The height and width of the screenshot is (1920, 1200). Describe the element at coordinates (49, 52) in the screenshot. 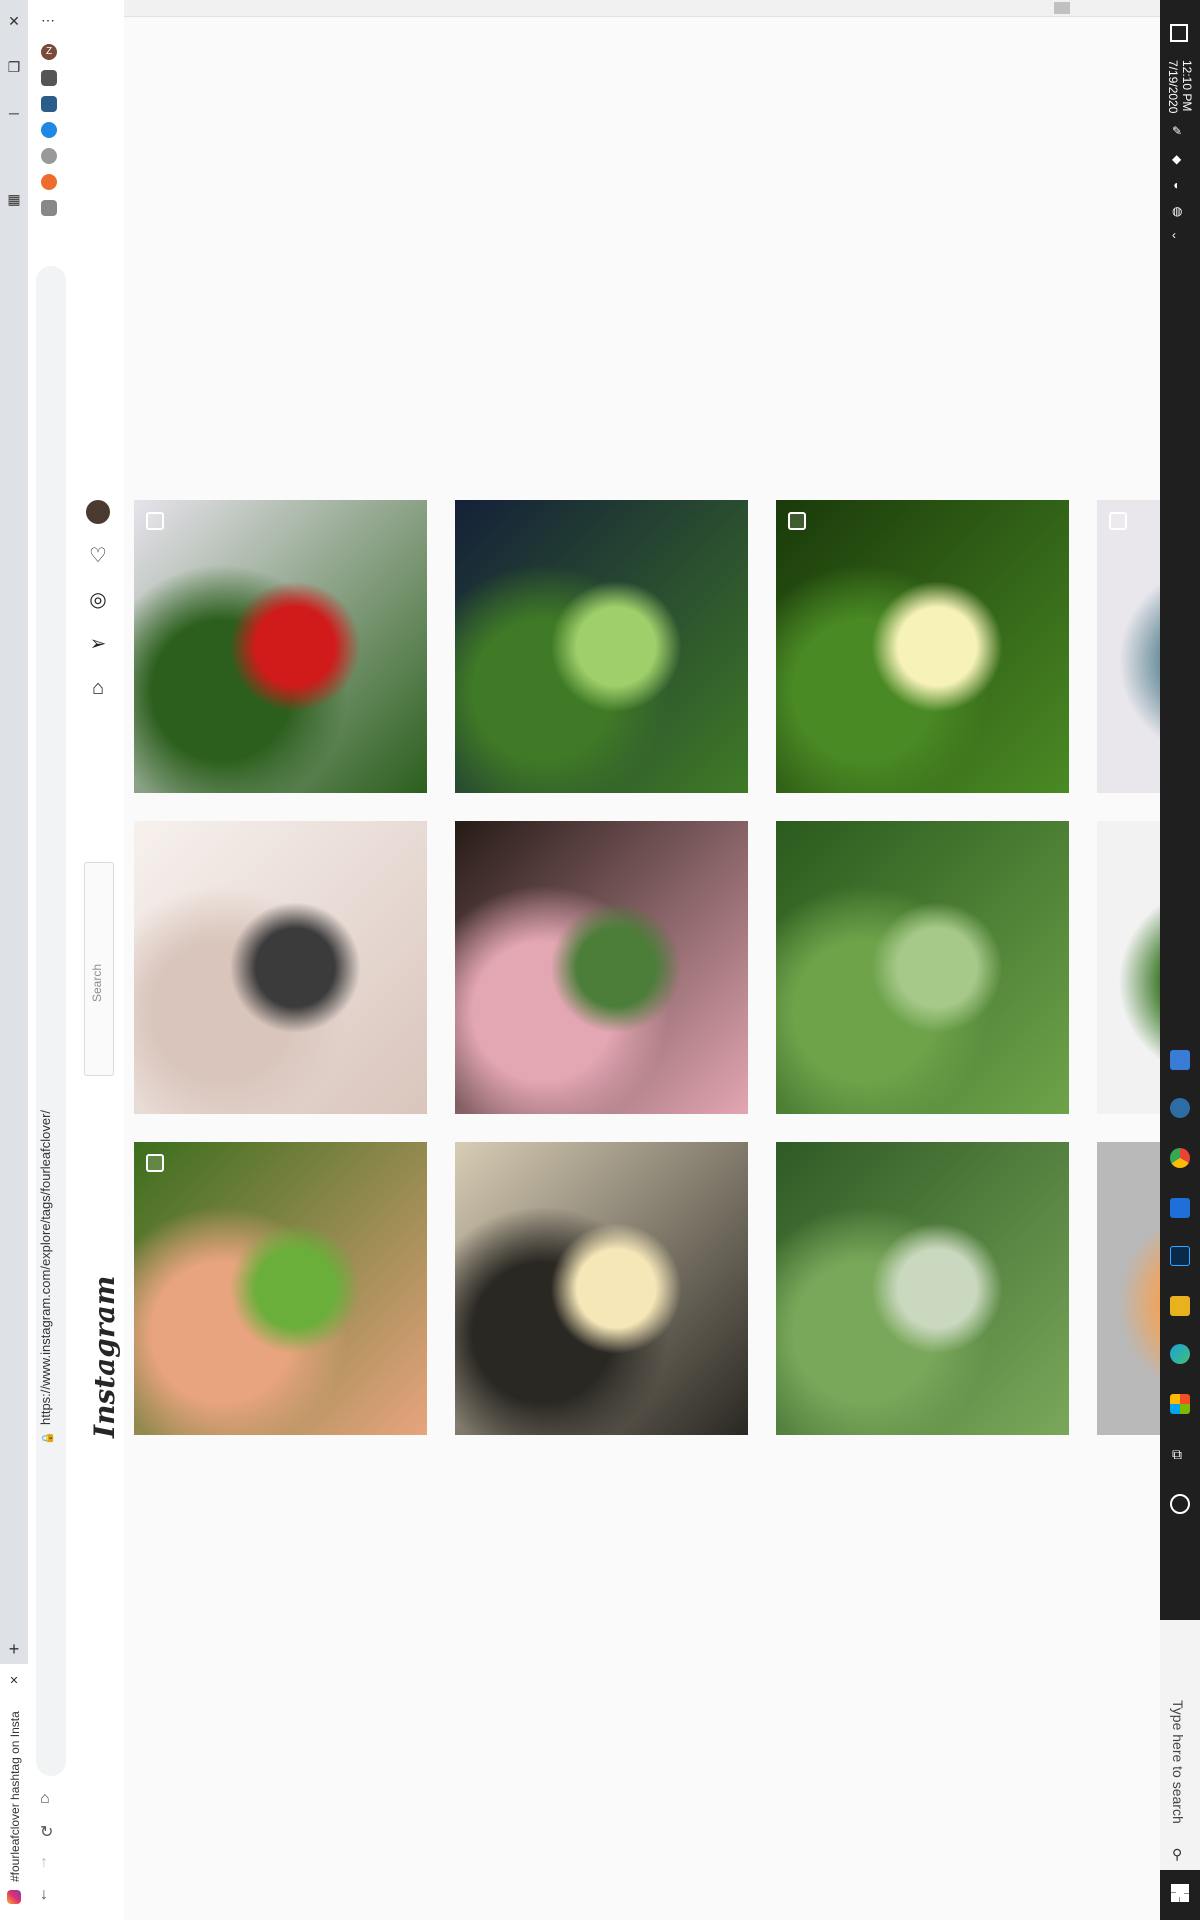

I see `profile-avatar-icon: Z` at that location.